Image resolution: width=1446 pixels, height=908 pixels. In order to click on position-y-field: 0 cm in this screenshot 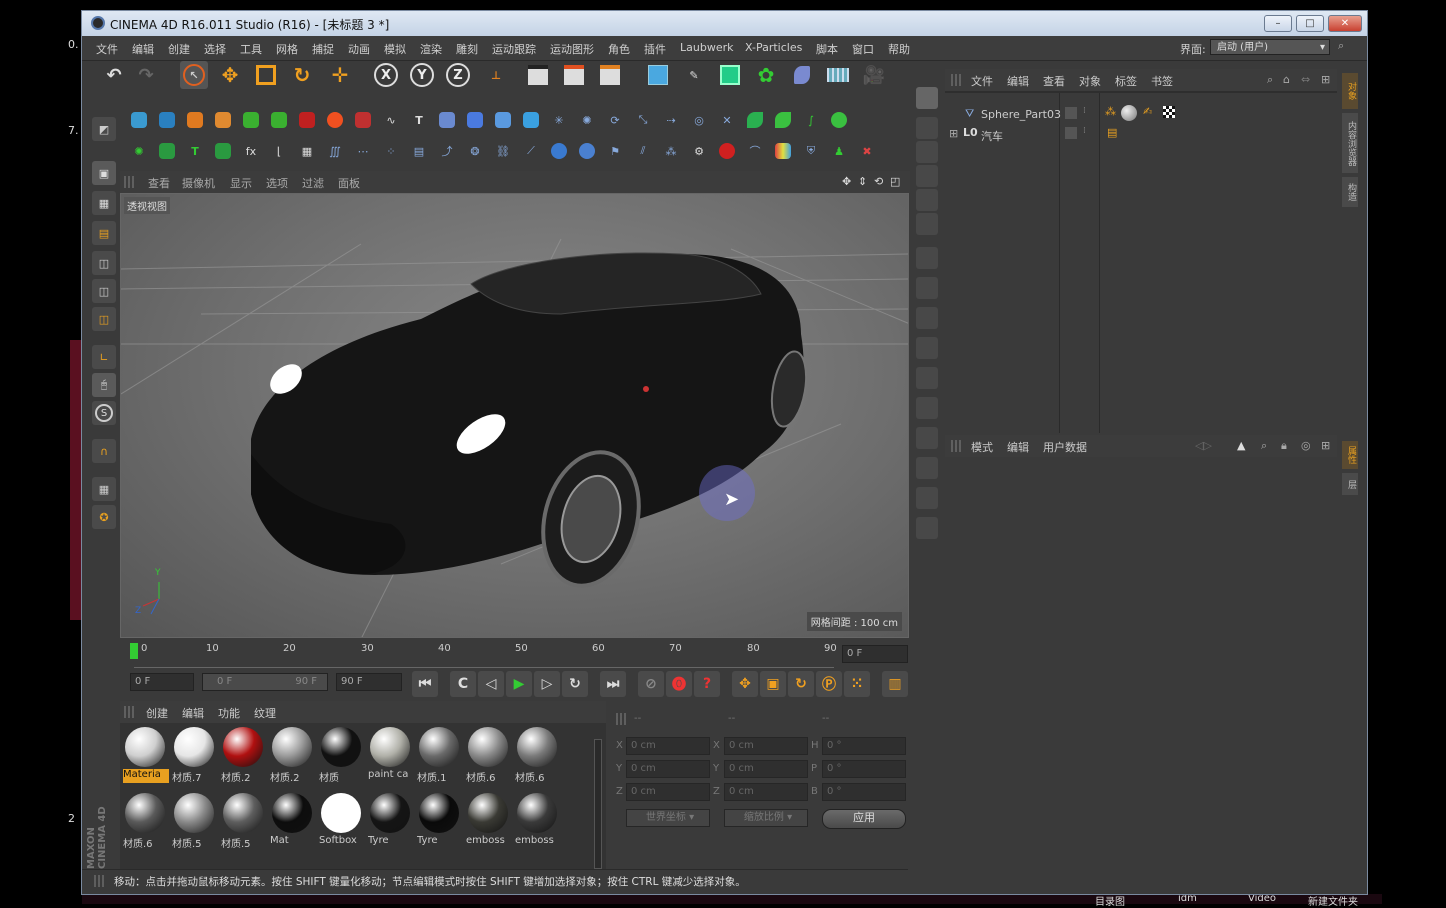, I will do `click(668, 769)`.